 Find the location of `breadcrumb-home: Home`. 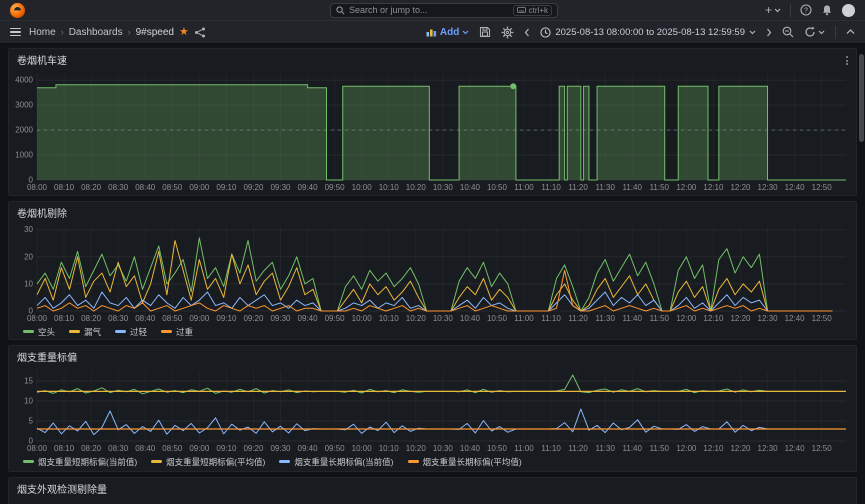

breadcrumb-home: Home is located at coordinates (42, 32).